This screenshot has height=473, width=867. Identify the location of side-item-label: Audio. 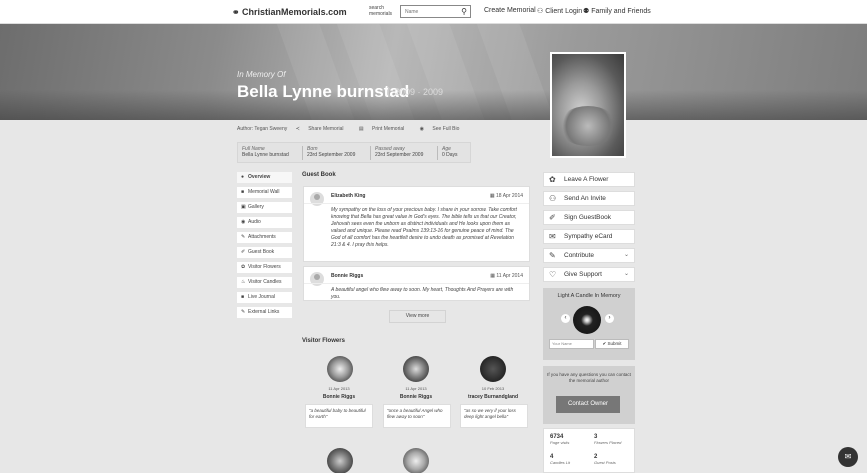
(254, 222).